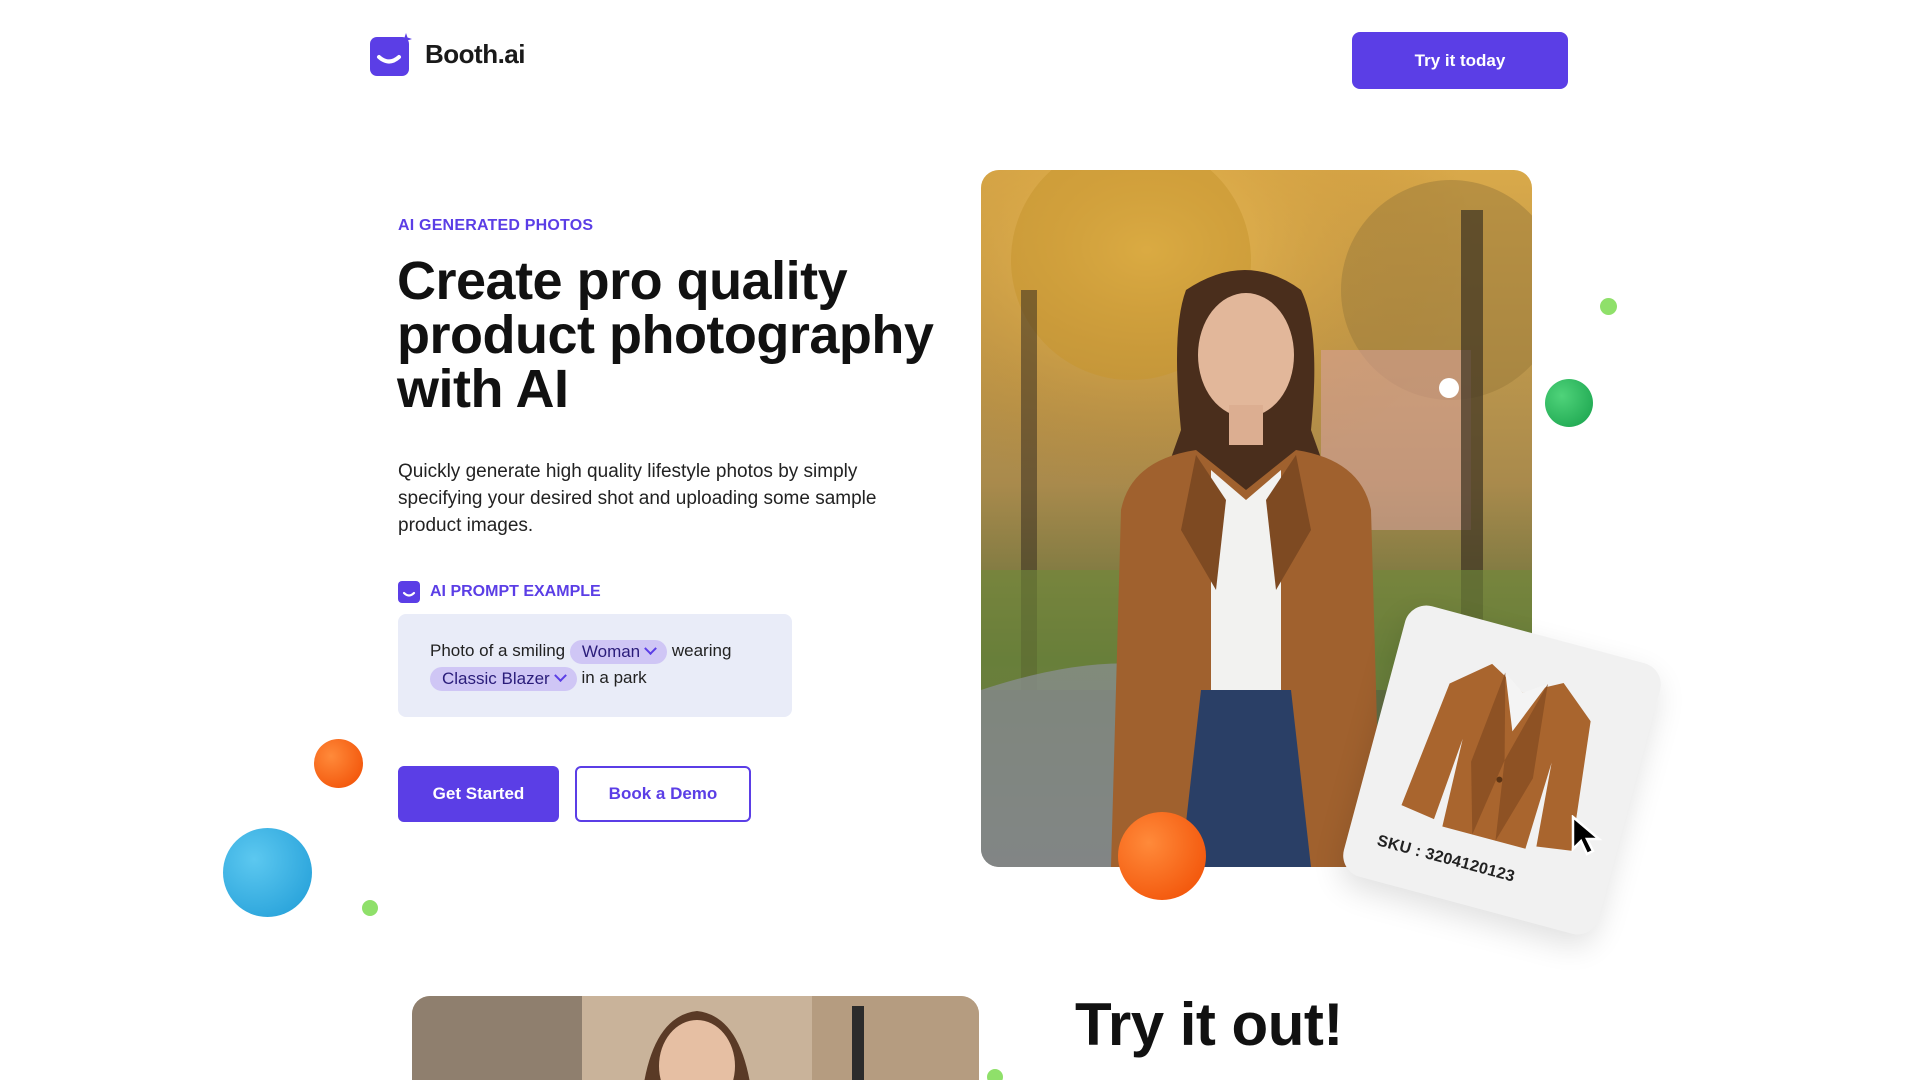 The image size is (1920, 1080). What do you see at coordinates (1569, 403) in the screenshot?
I see `decor-dot-green` at bounding box center [1569, 403].